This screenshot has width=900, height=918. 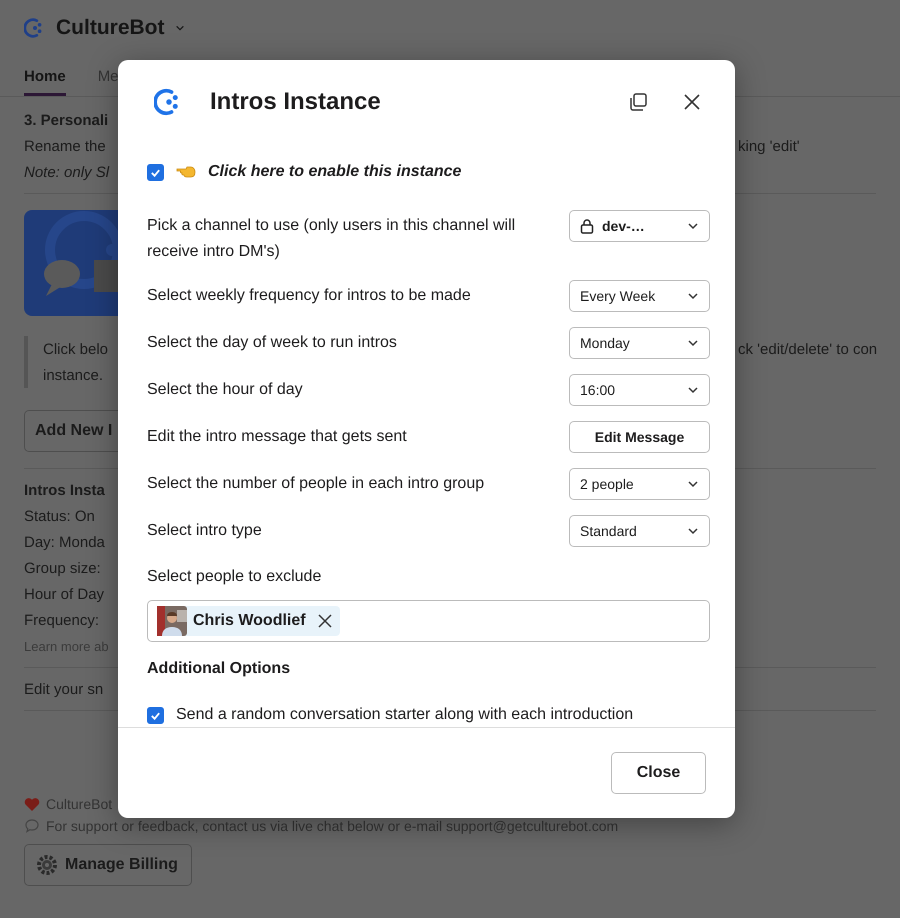 I want to click on dropdown: Standard, so click(x=639, y=531).